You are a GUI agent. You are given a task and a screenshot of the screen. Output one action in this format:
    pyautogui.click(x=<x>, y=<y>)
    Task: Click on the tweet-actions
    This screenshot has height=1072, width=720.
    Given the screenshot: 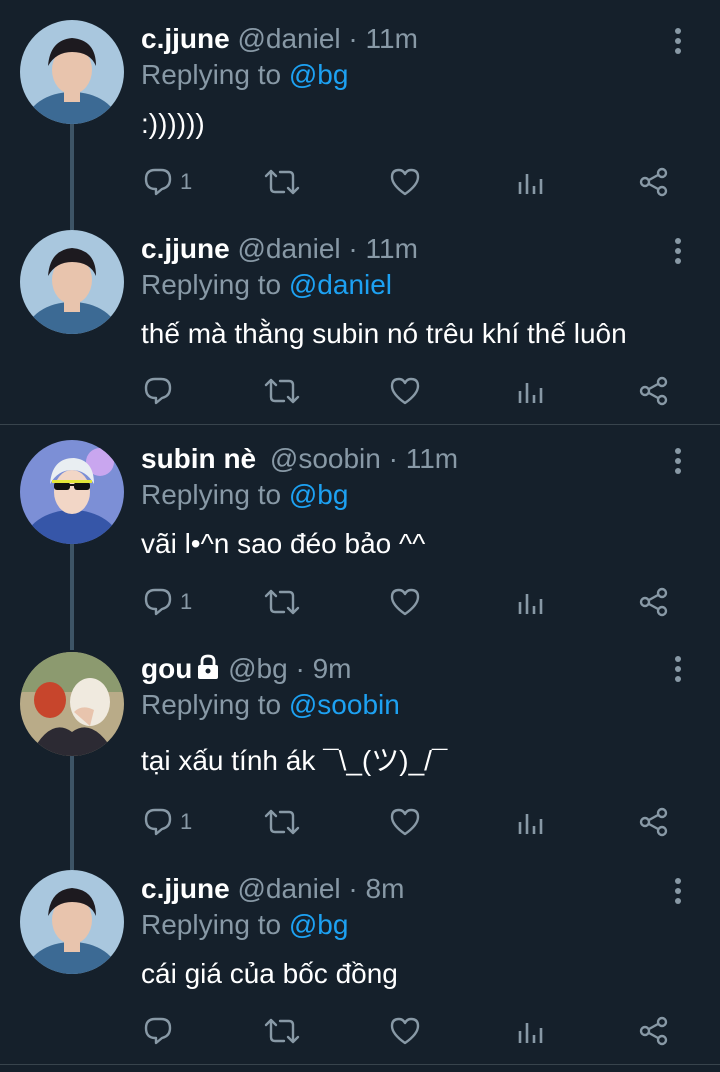 What is the action you would take?
    pyautogui.click(x=360, y=1031)
    